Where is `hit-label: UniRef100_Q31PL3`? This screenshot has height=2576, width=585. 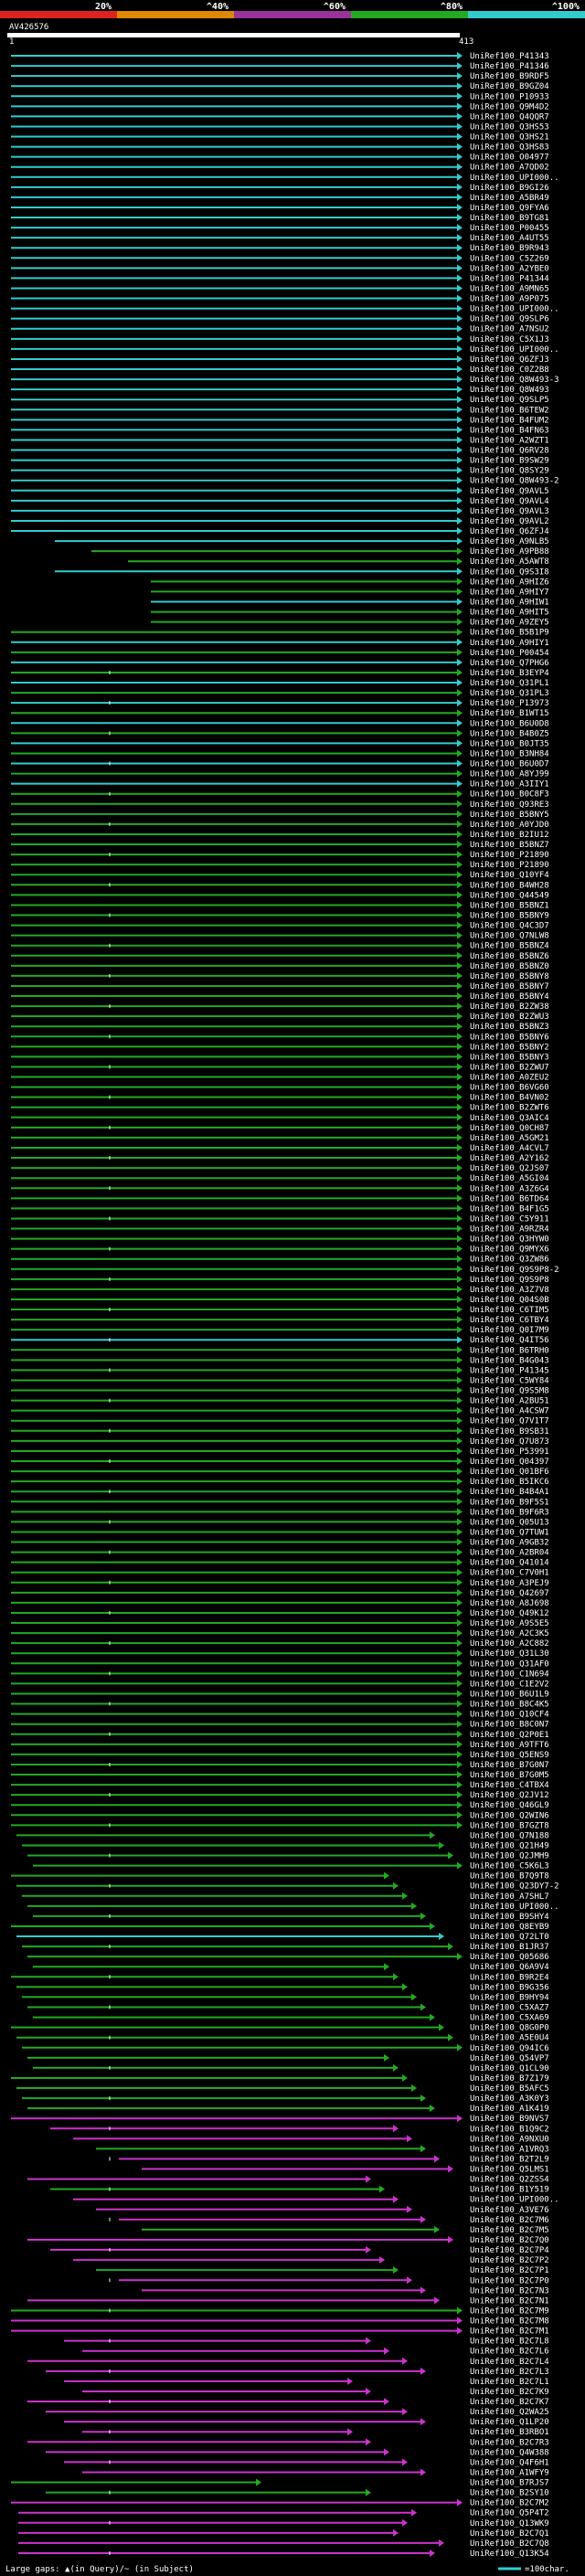
hit-label: UniRef100_Q31PL3 is located at coordinates (510, 693).